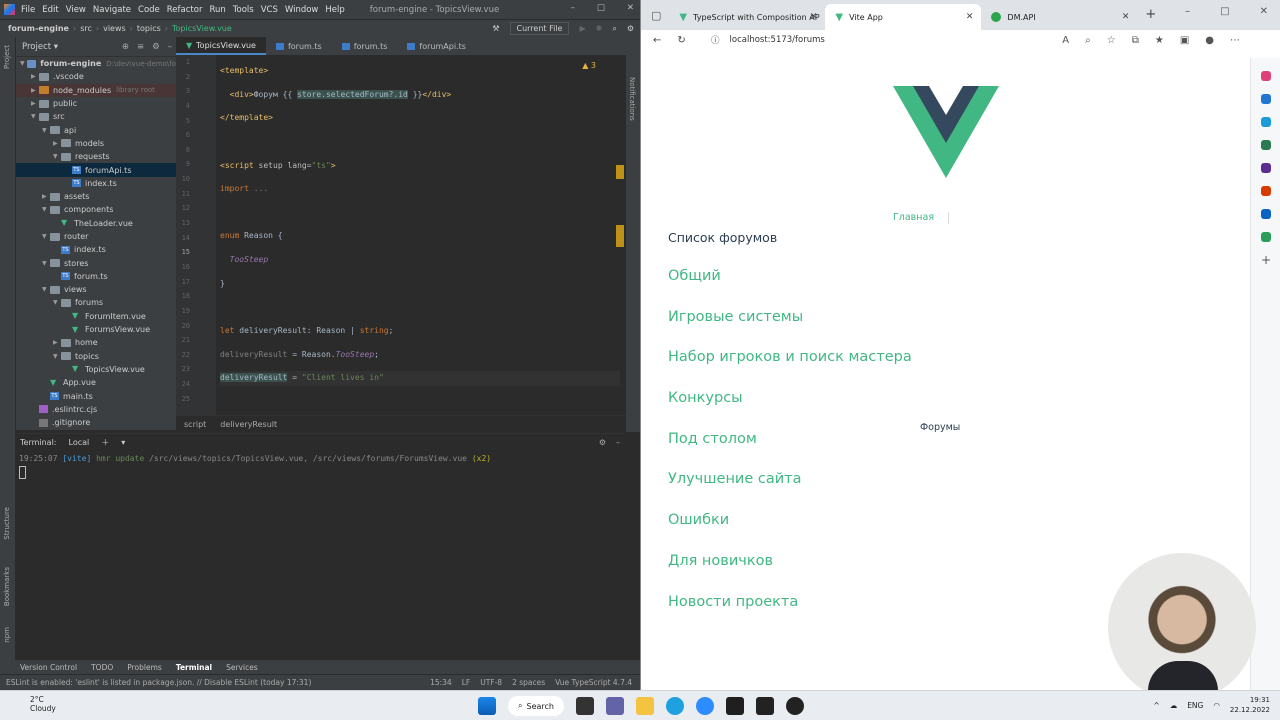 This screenshot has width=1280, height=720. What do you see at coordinates (149, 28) in the screenshot?
I see `nav-crumb: topics` at bounding box center [149, 28].